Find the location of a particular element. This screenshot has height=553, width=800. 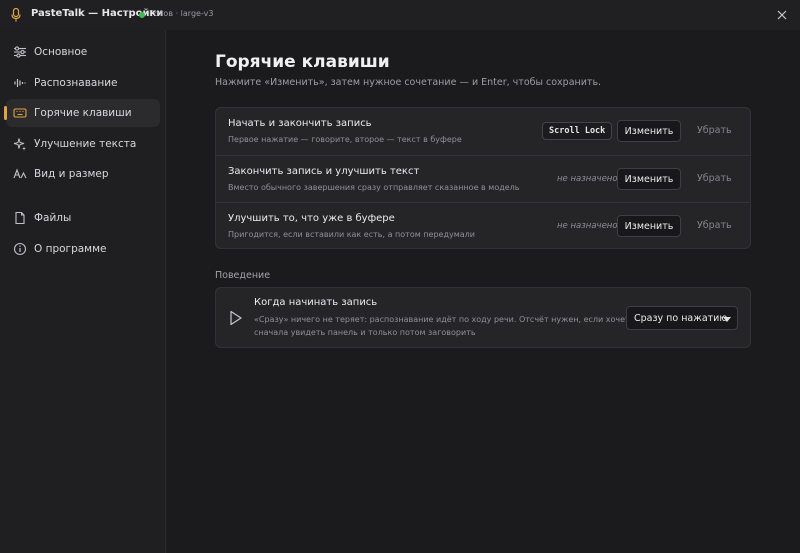

close-button is located at coordinates (782, 15).